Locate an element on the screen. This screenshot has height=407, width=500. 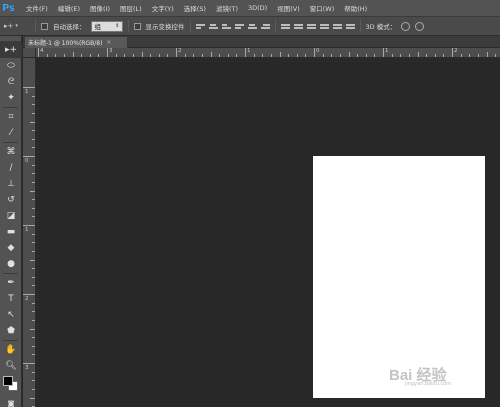
path-selection-tool: ↖ is located at coordinates (11, 315).